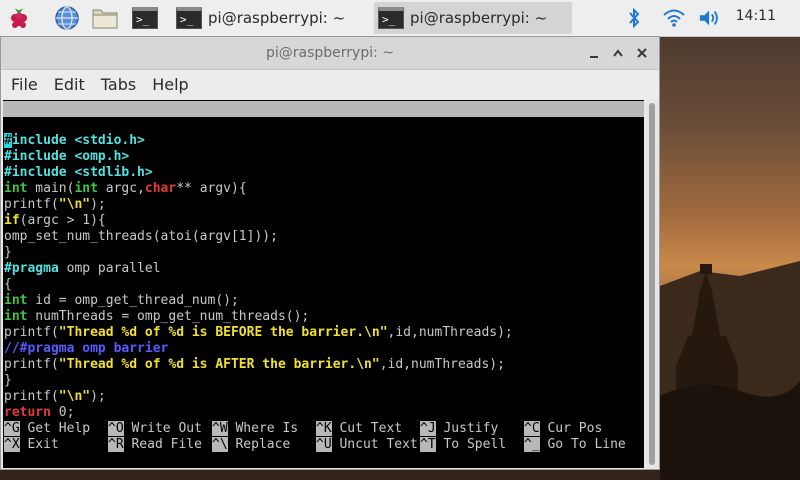 The width and height of the screenshot is (800, 480). What do you see at coordinates (428, 444) in the screenshot?
I see `shortcut-key: ^T` at bounding box center [428, 444].